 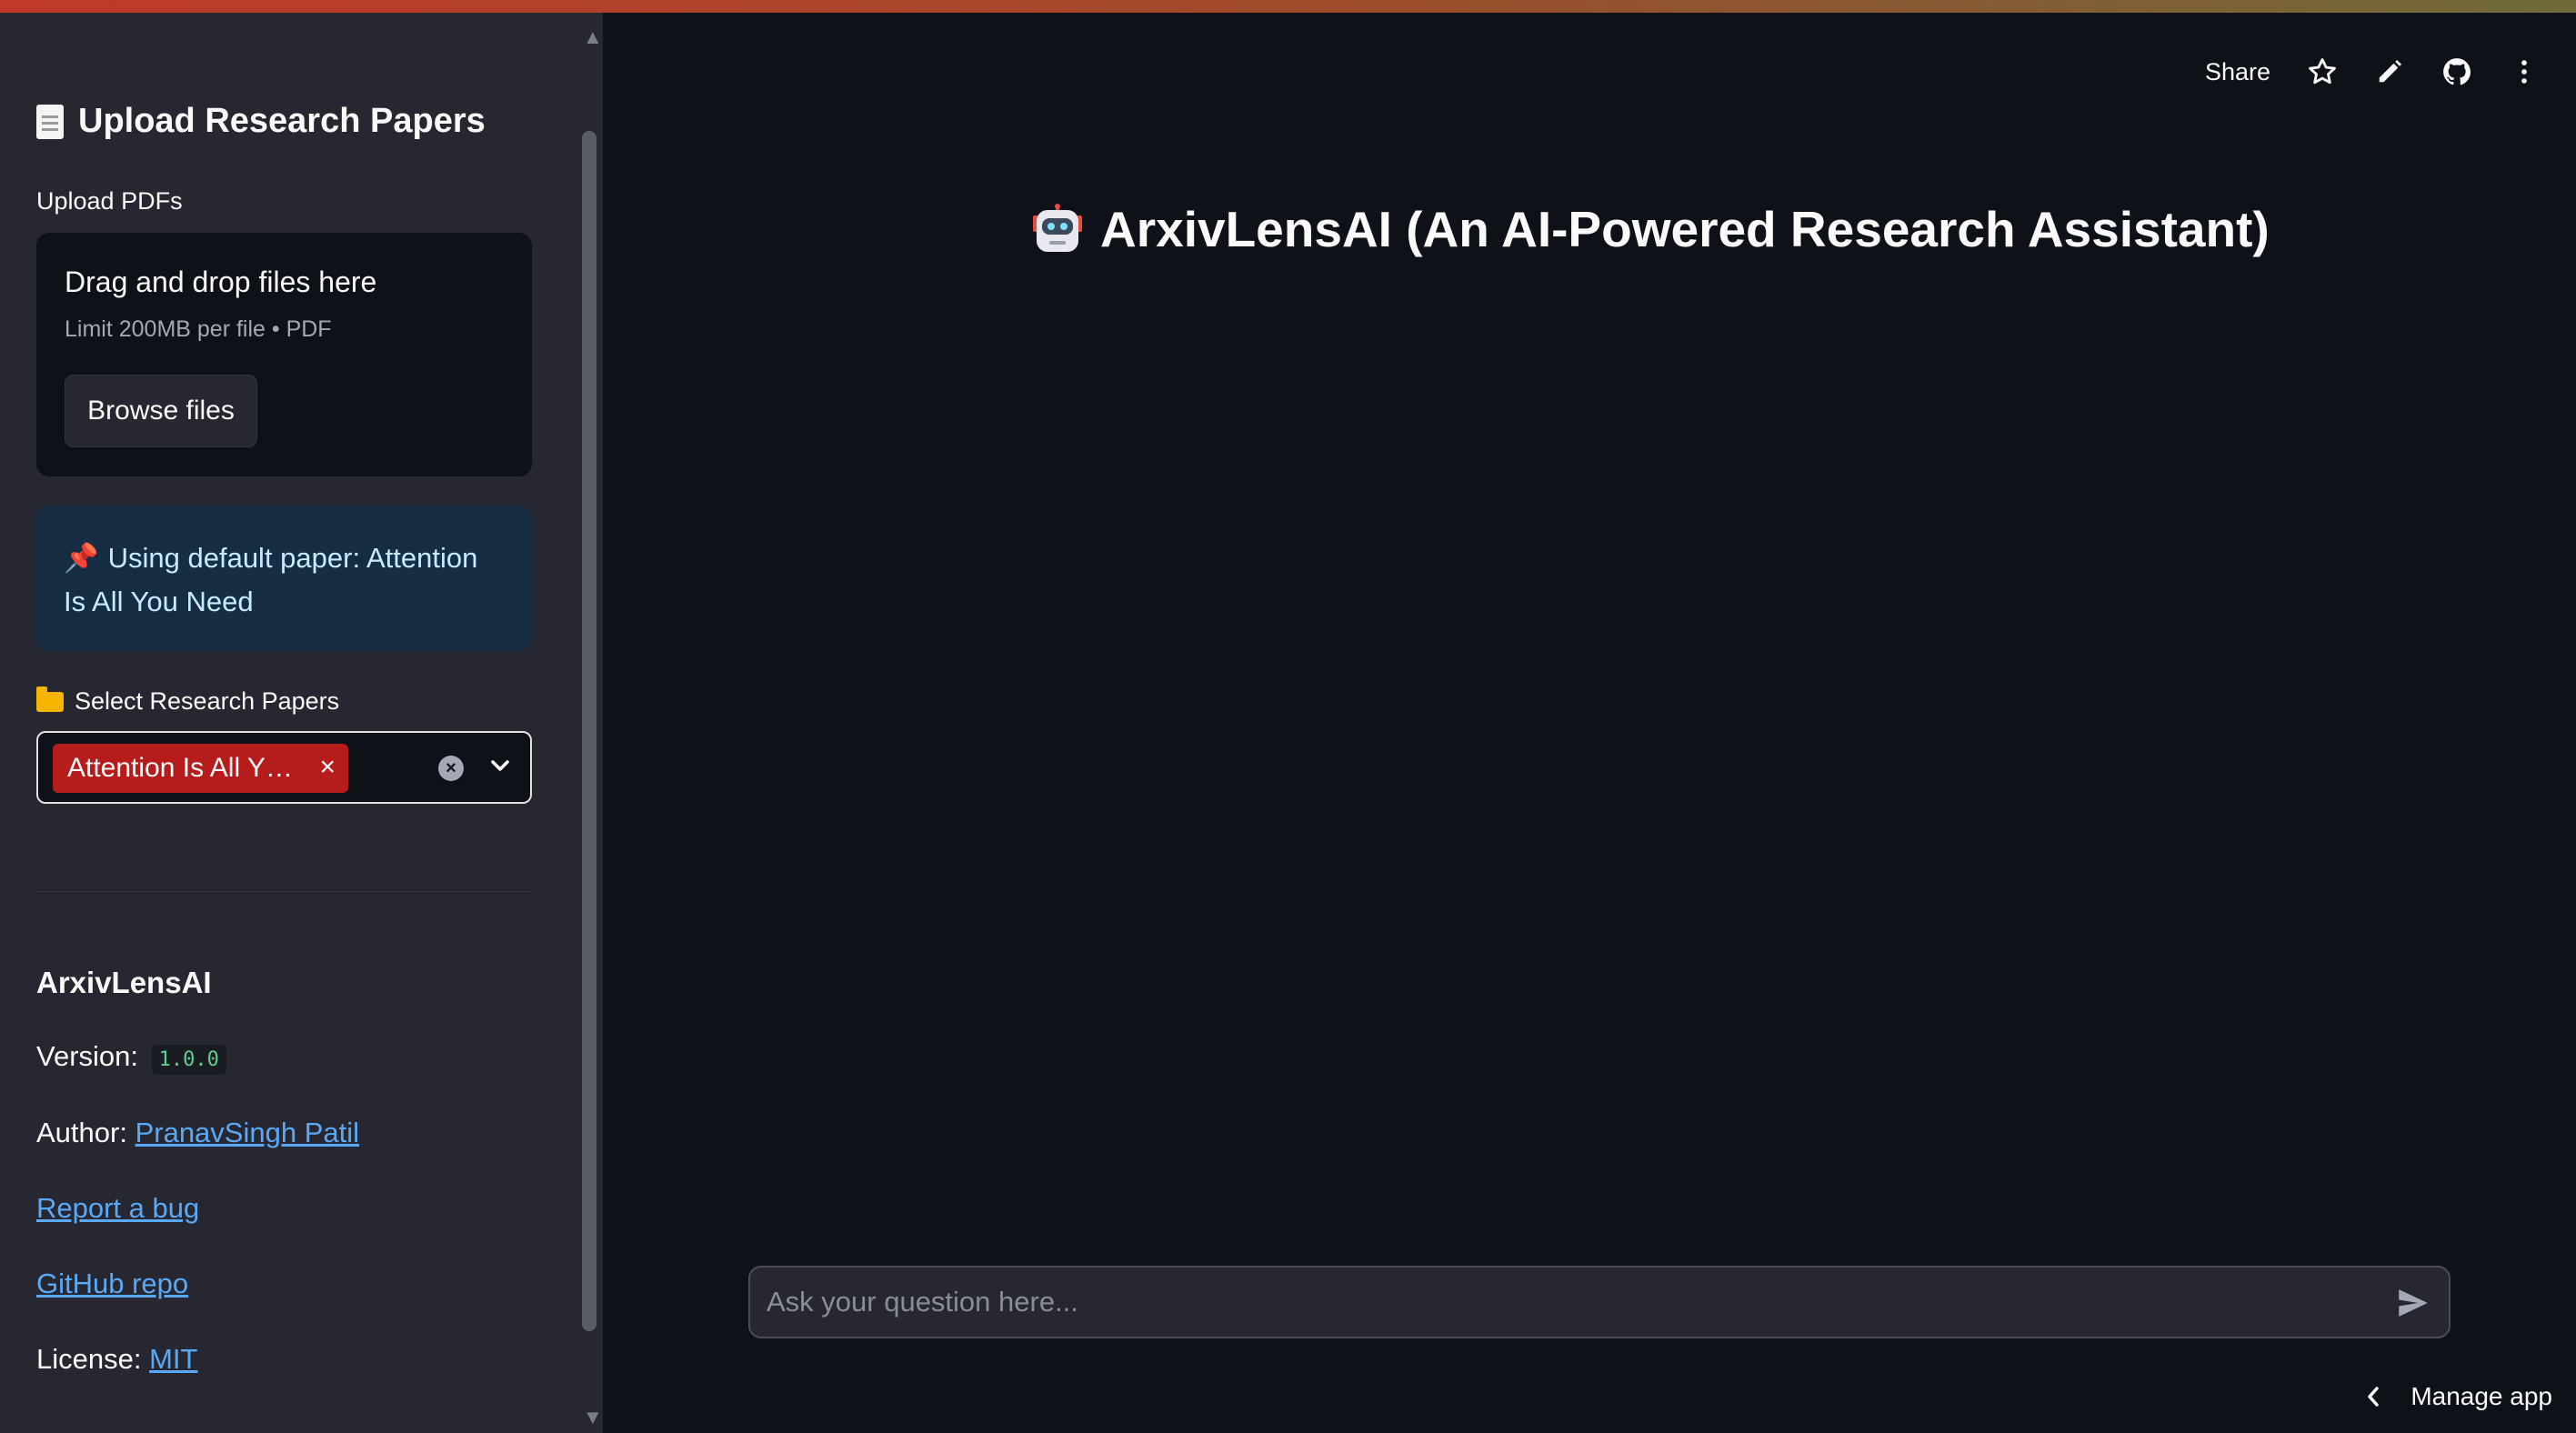 What do you see at coordinates (282, 121) in the screenshot?
I see `sidebar-title: Upload Research Papers` at bounding box center [282, 121].